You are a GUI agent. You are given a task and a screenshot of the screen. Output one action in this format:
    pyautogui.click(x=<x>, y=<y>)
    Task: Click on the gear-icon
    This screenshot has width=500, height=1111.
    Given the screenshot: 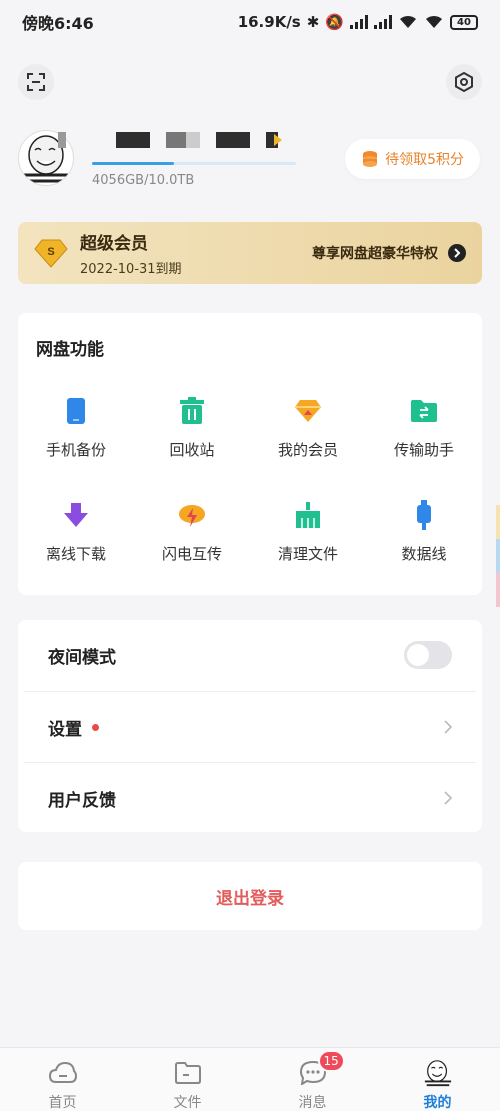 What is the action you would take?
    pyautogui.click(x=464, y=82)
    